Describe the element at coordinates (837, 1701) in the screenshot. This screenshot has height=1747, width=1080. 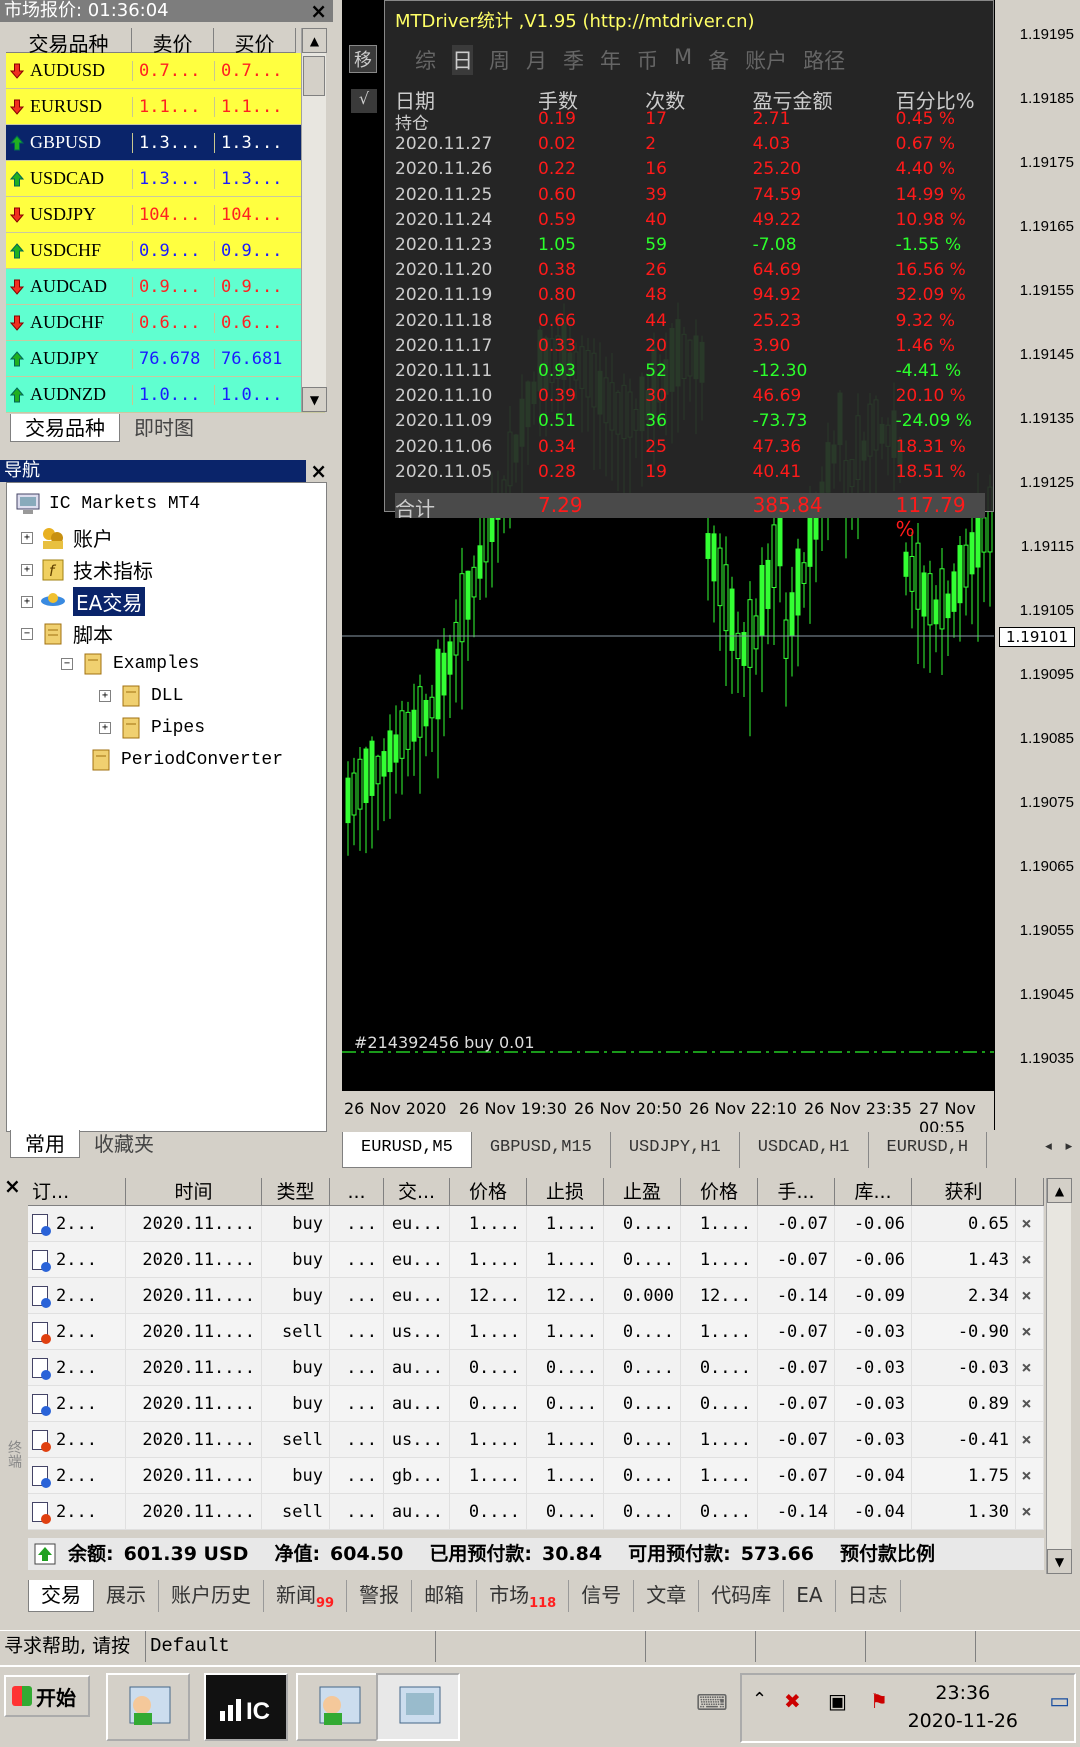
I see `network-icon: ▣` at that location.